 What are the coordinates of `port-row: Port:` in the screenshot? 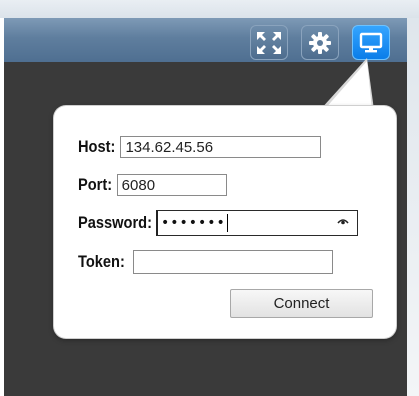 It's located at (152, 185).